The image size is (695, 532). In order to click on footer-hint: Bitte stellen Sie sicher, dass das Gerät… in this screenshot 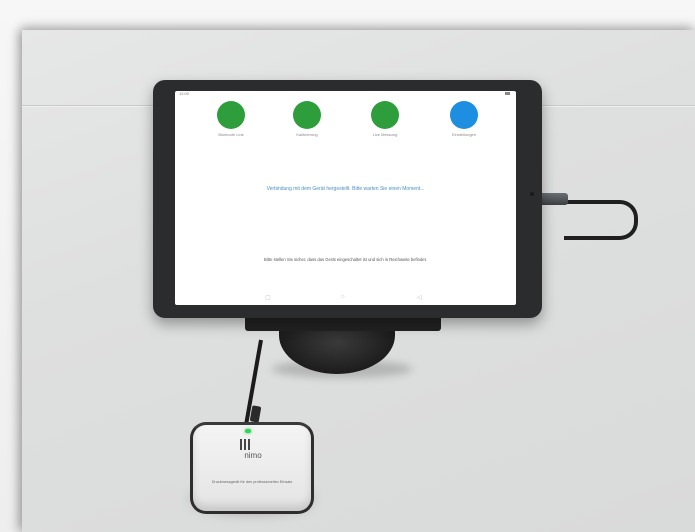, I will do `click(345, 259)`.